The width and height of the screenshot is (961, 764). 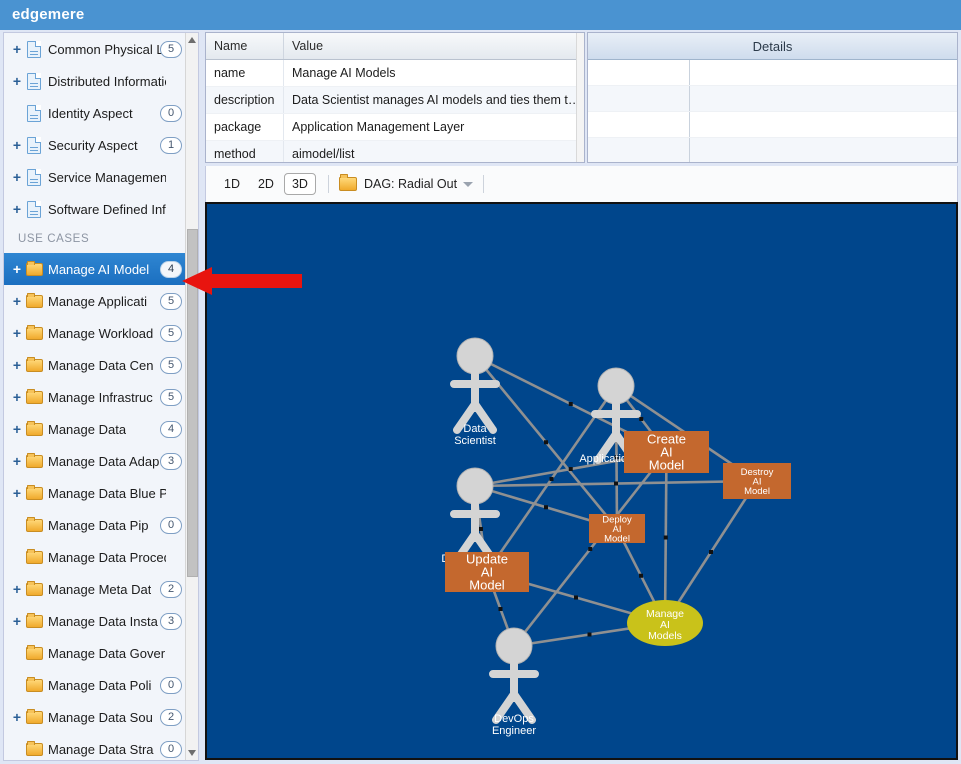 I want to click on details-panel: Details, so click(x=772, y=97).